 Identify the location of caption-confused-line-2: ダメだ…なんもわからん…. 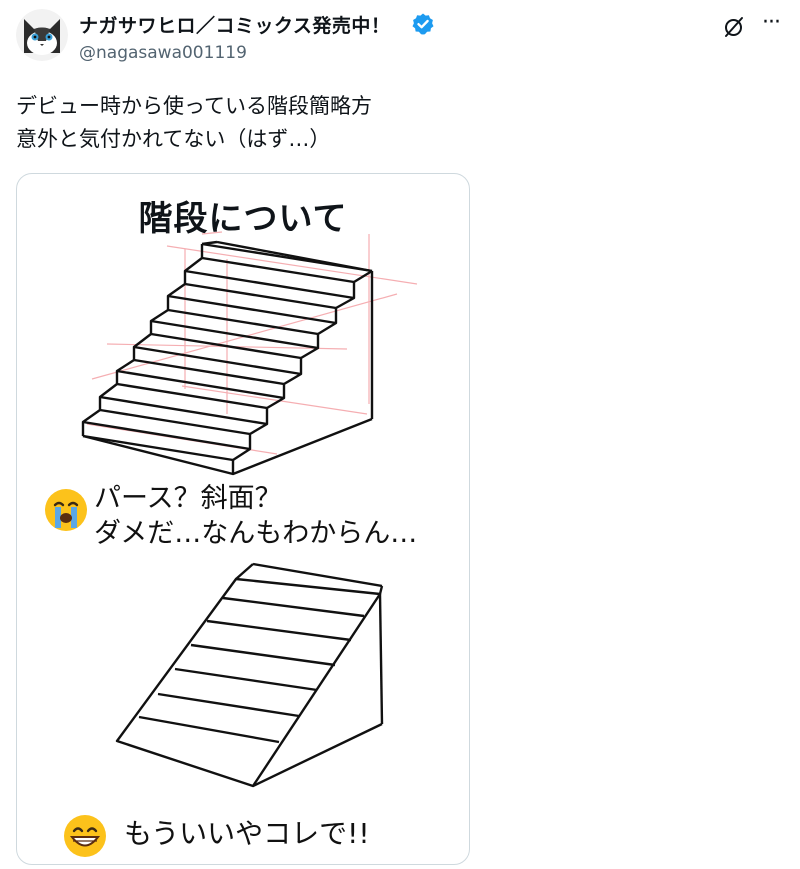
(256, 533).